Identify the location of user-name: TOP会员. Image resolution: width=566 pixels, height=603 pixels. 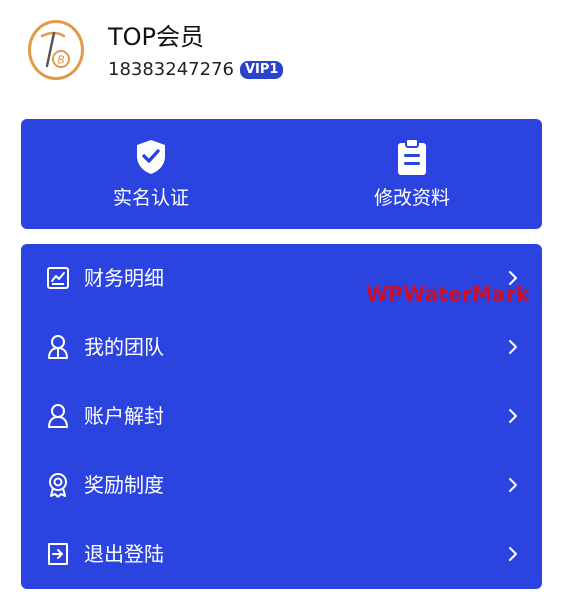
(156, 37).